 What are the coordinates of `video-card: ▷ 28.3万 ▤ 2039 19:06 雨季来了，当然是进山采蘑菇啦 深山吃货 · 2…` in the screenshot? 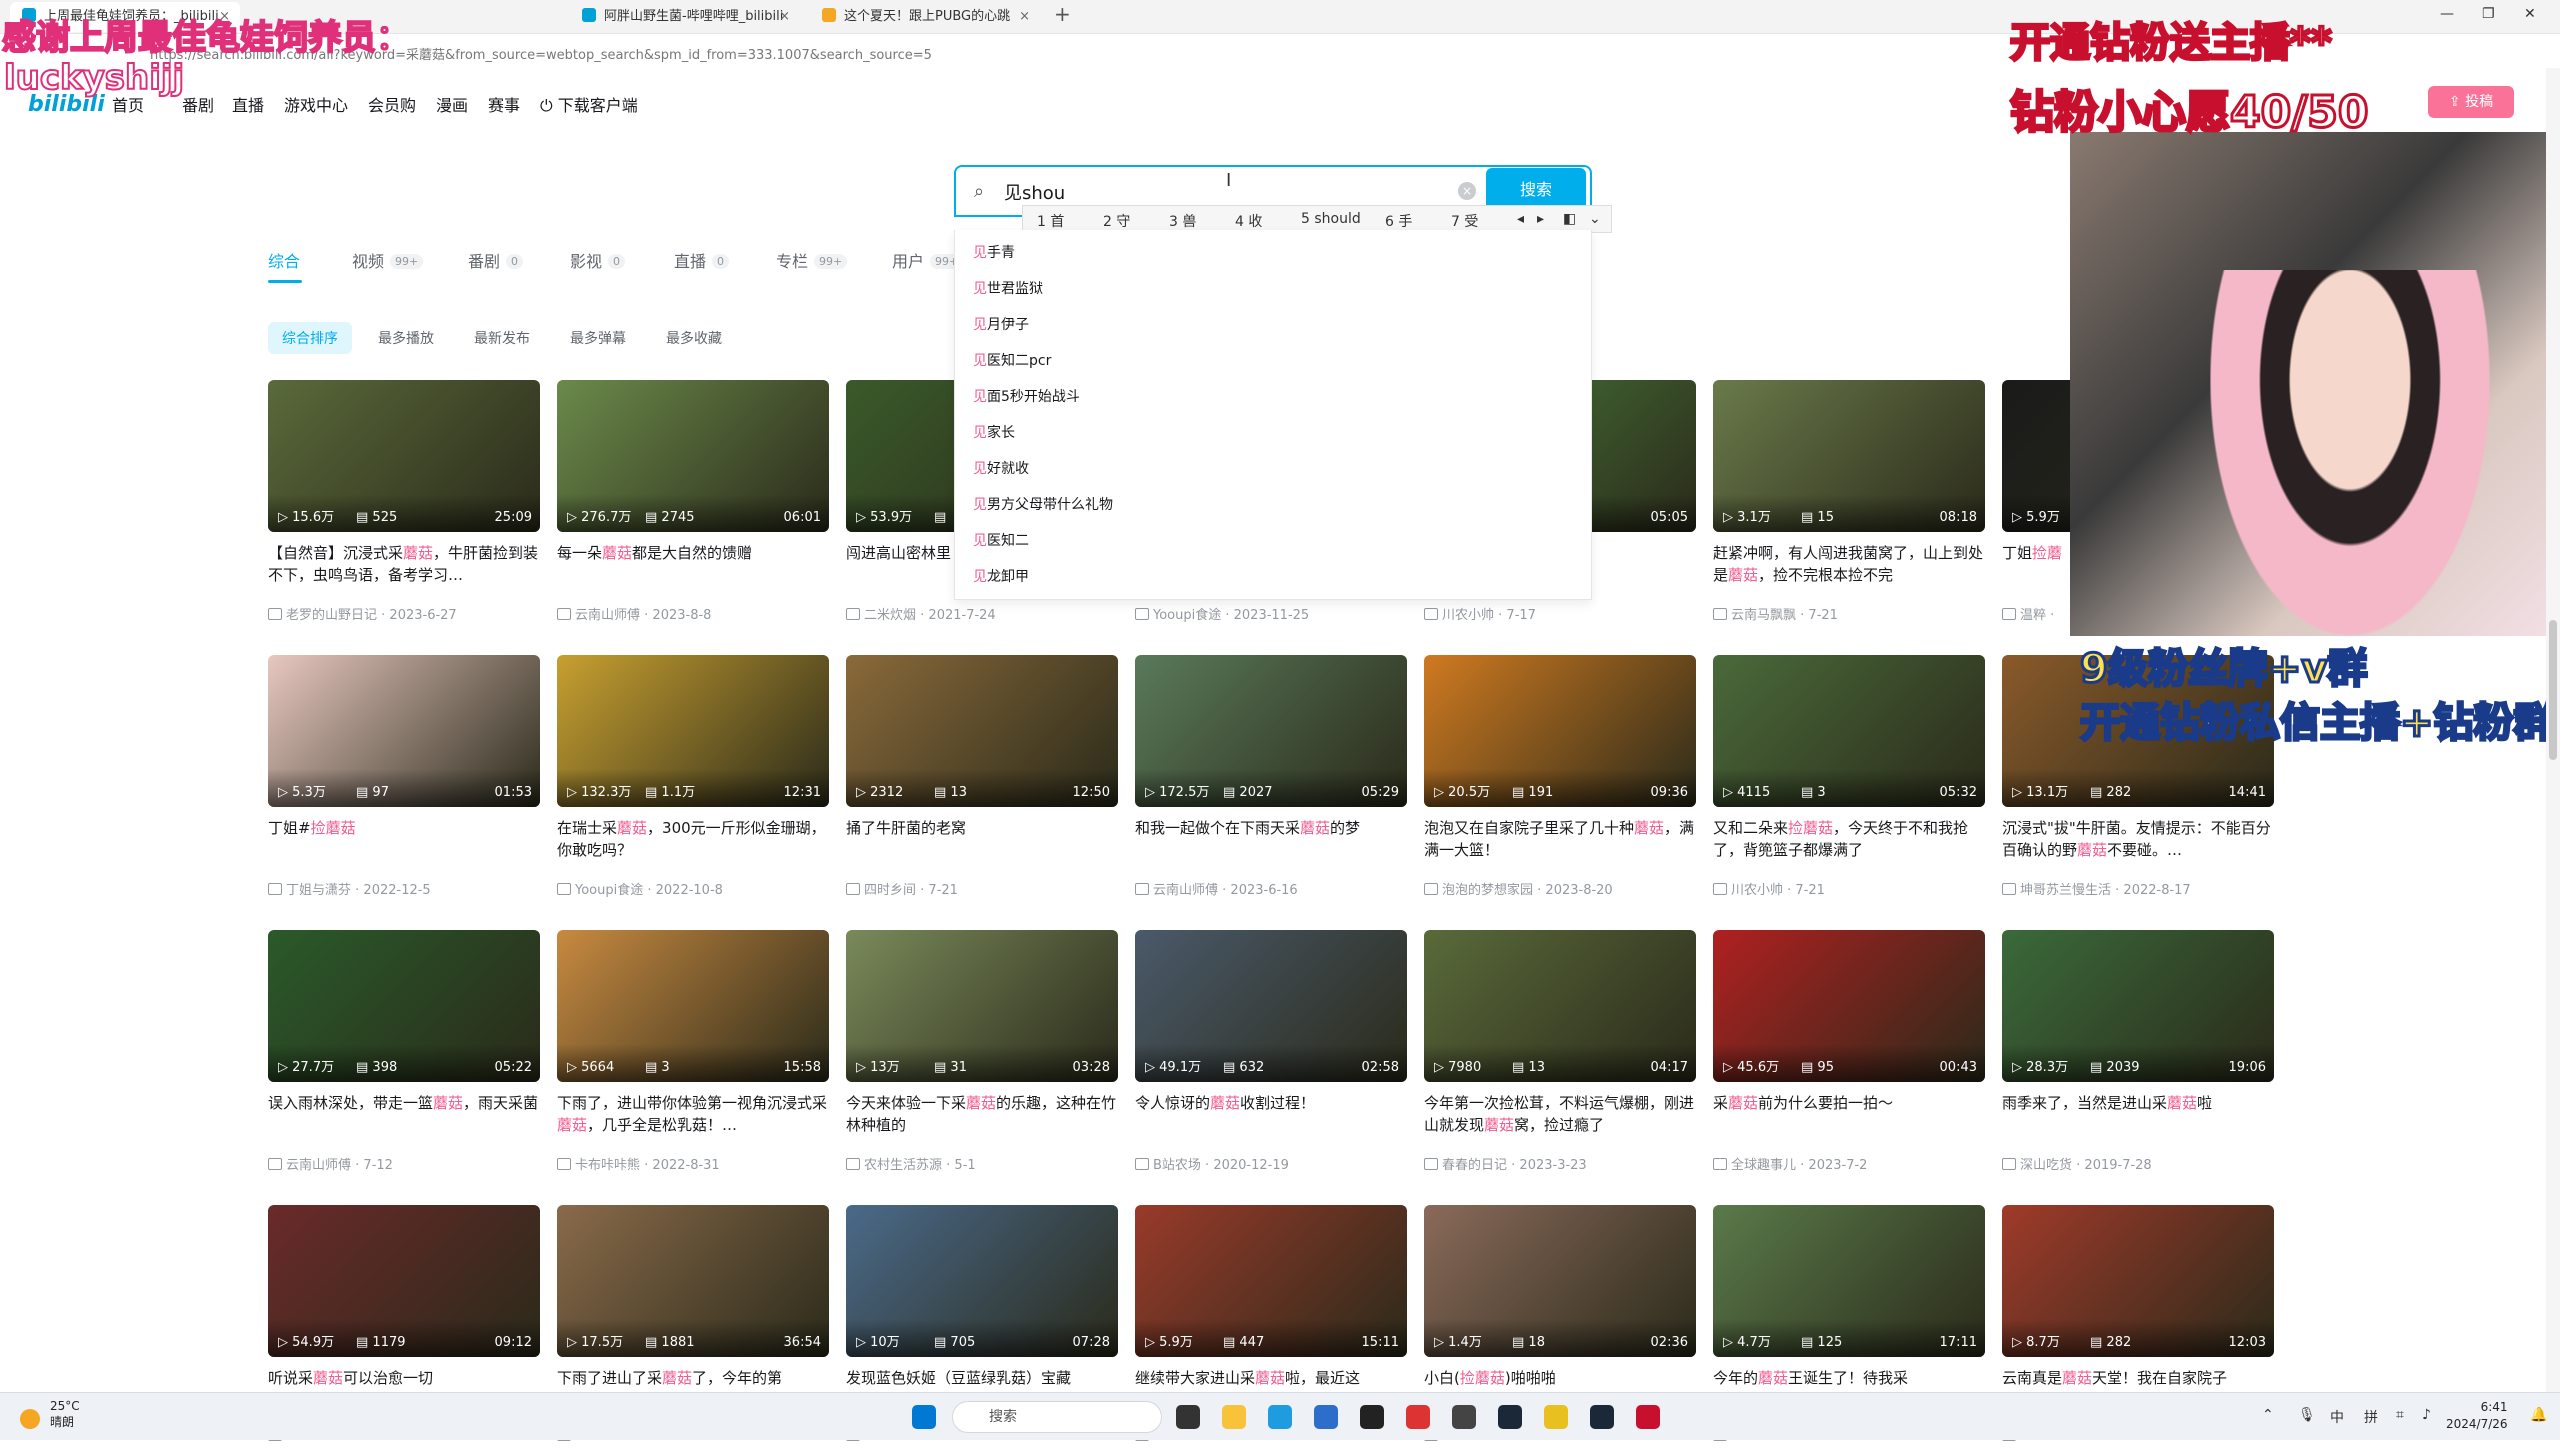 It's located at (2138, 1055).